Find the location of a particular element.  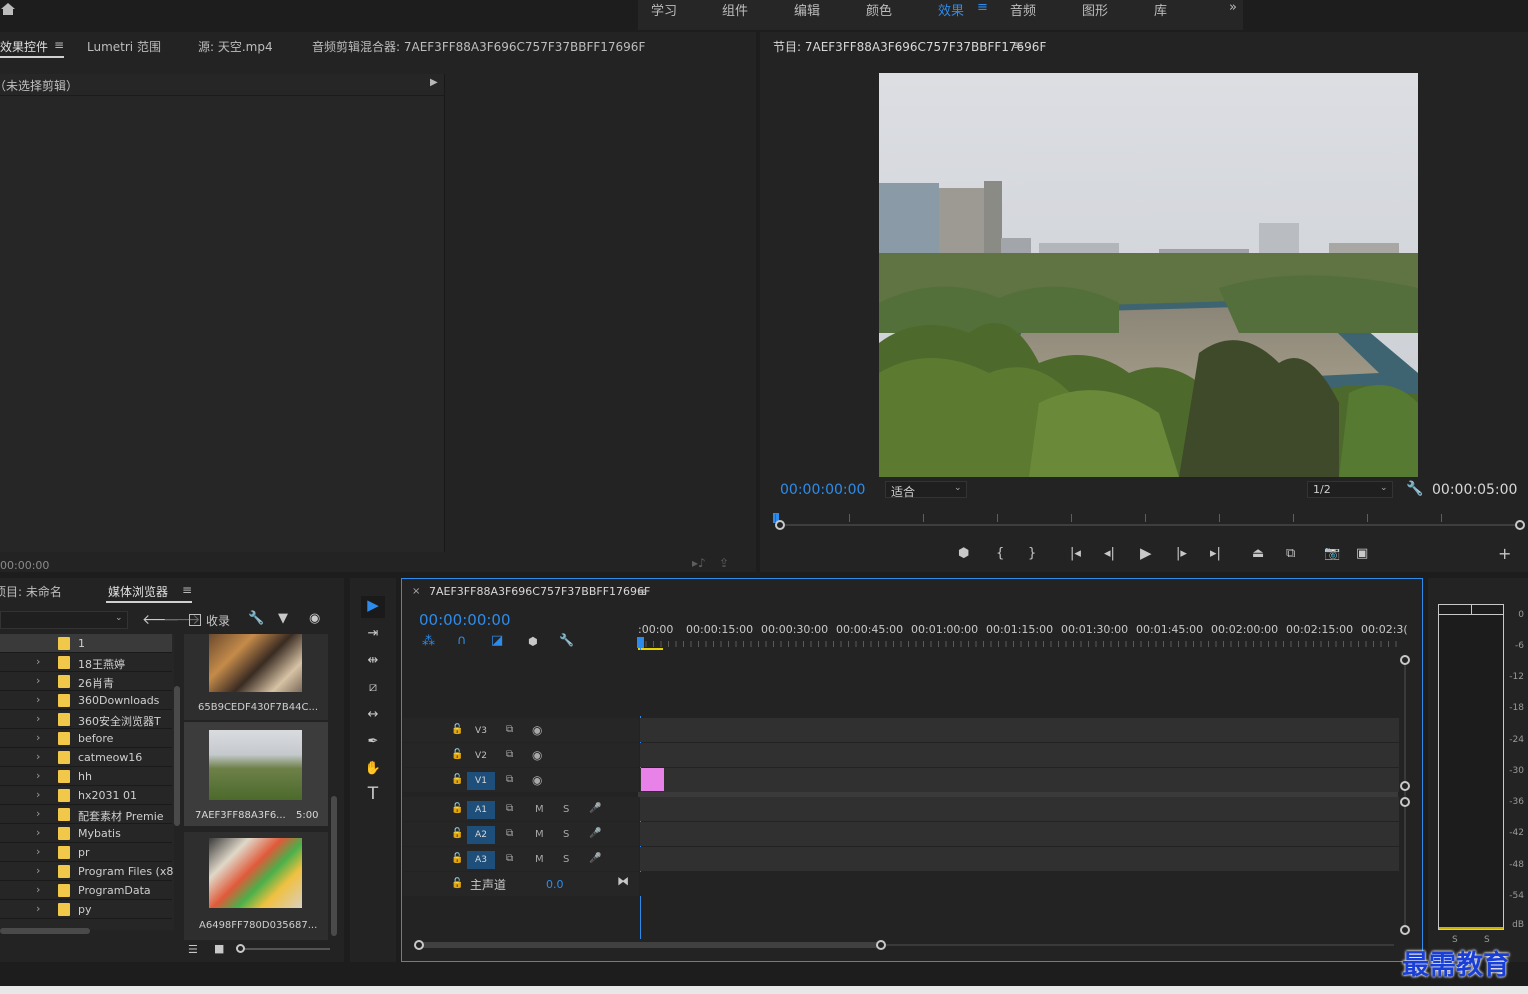

folder-row: › Program Files (x86 is located at coordinates (87, 871).